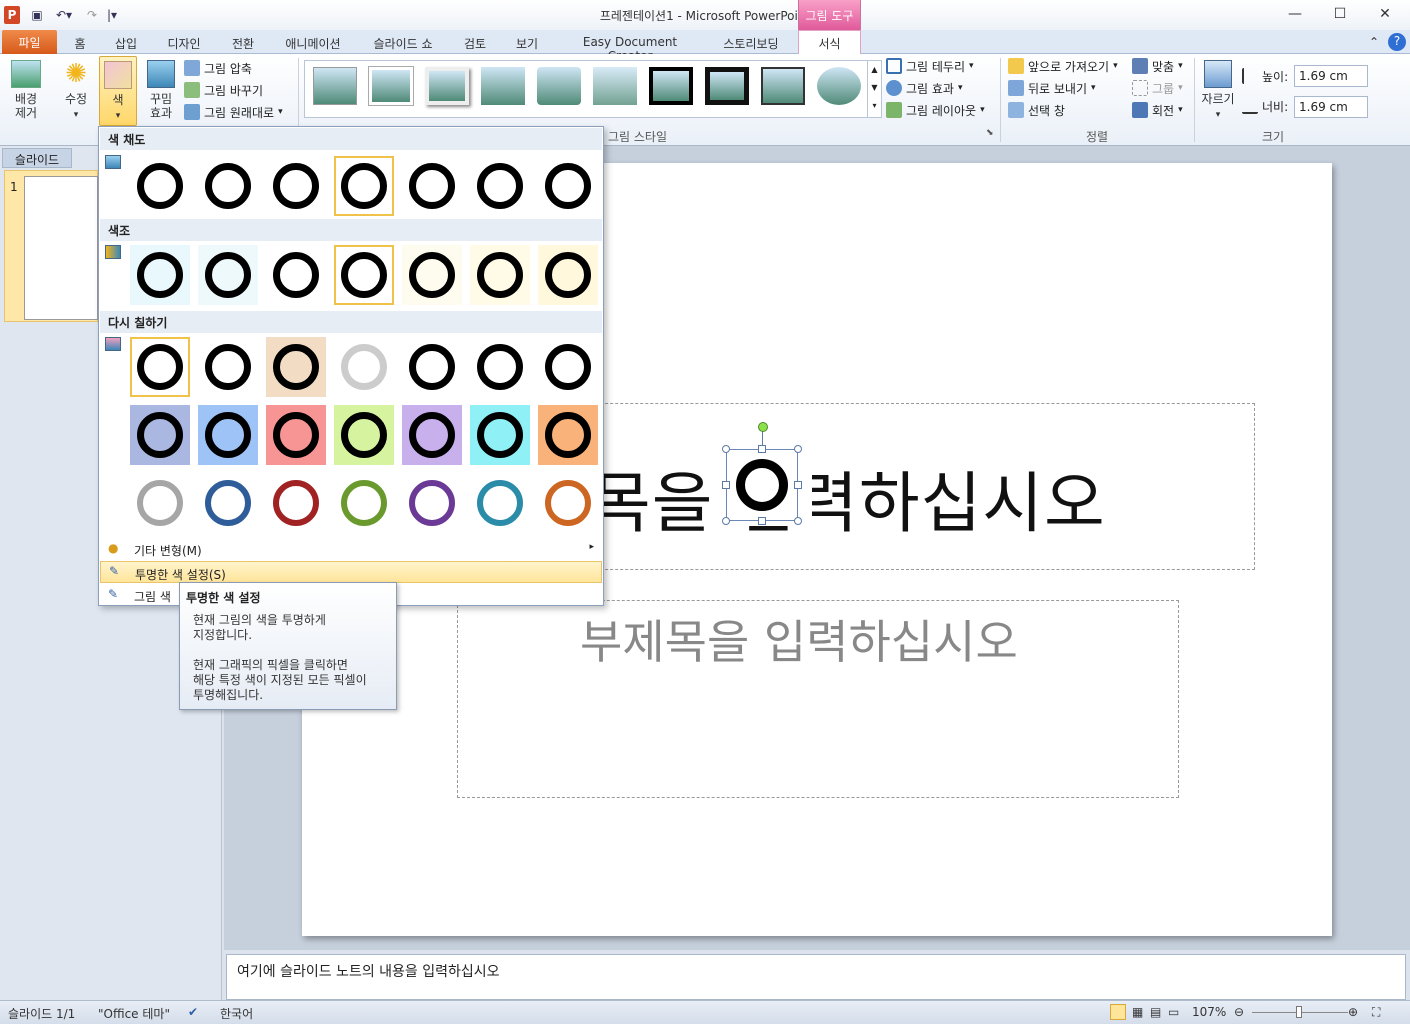  What do you see at coordinates (351, 572) in the screenshot?
I see `set-transparent-color-menu-item: ✎ 투명한 색 설정(S)` at bounding box center [351, 572].